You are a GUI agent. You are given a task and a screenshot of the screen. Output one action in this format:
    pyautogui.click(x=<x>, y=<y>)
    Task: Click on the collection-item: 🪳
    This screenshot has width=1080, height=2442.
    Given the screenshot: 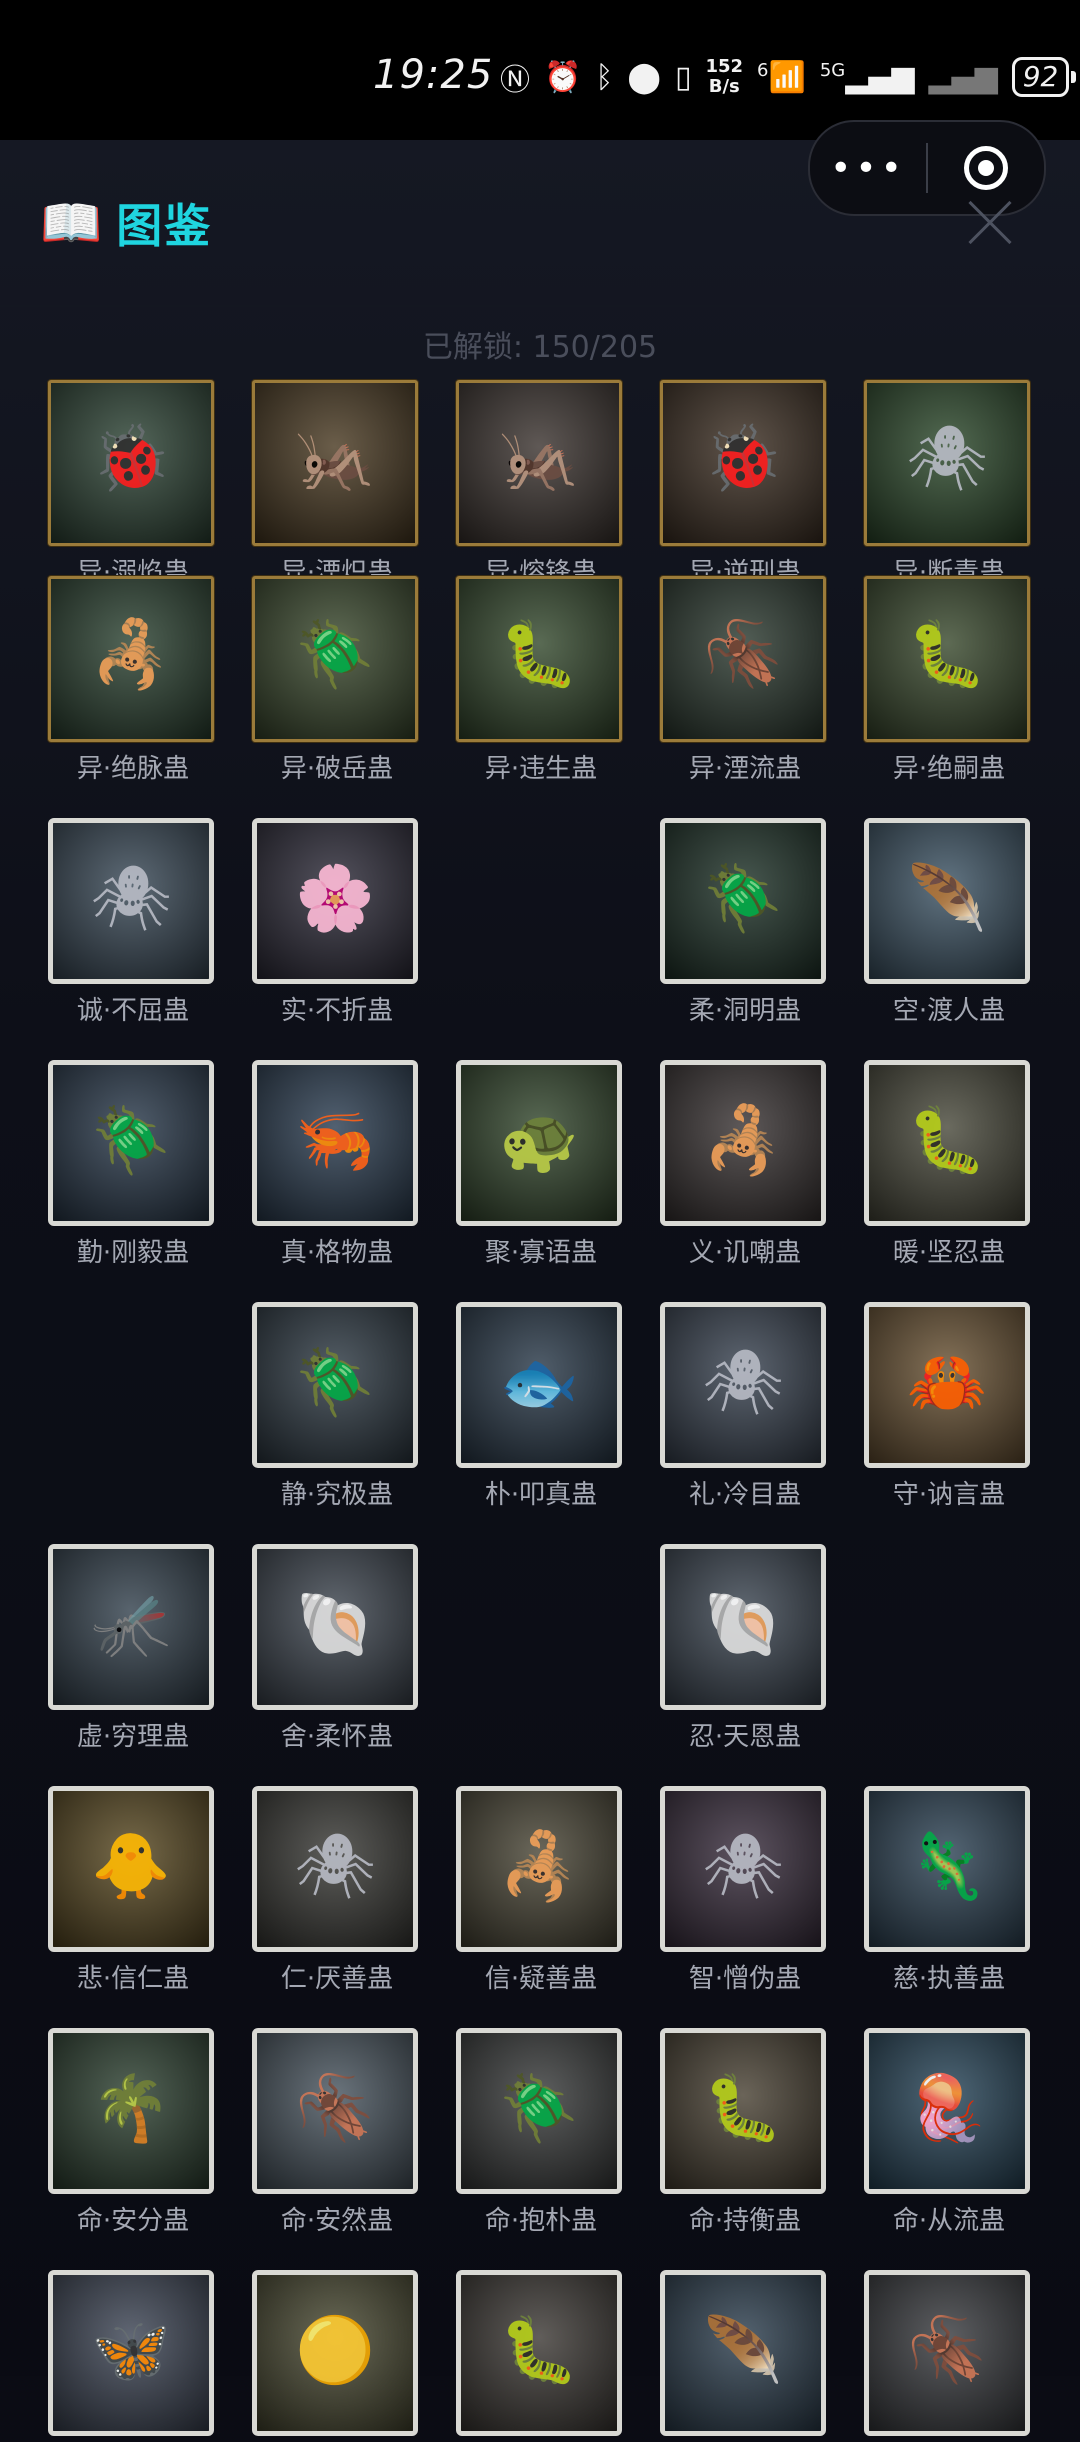 What is the action you would take?
    pyautogui.click(x=949, y=2356)
    